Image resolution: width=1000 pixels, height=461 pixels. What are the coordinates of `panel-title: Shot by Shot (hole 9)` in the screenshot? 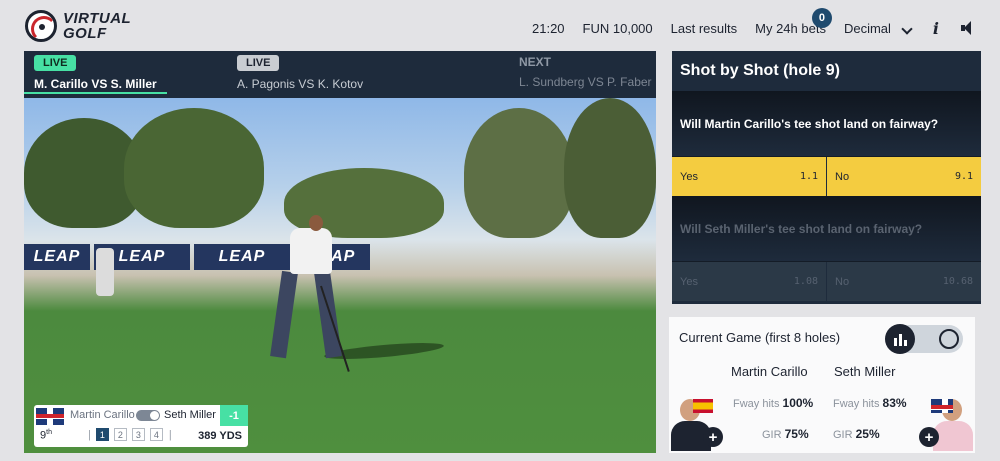 It's located at (760, 70).